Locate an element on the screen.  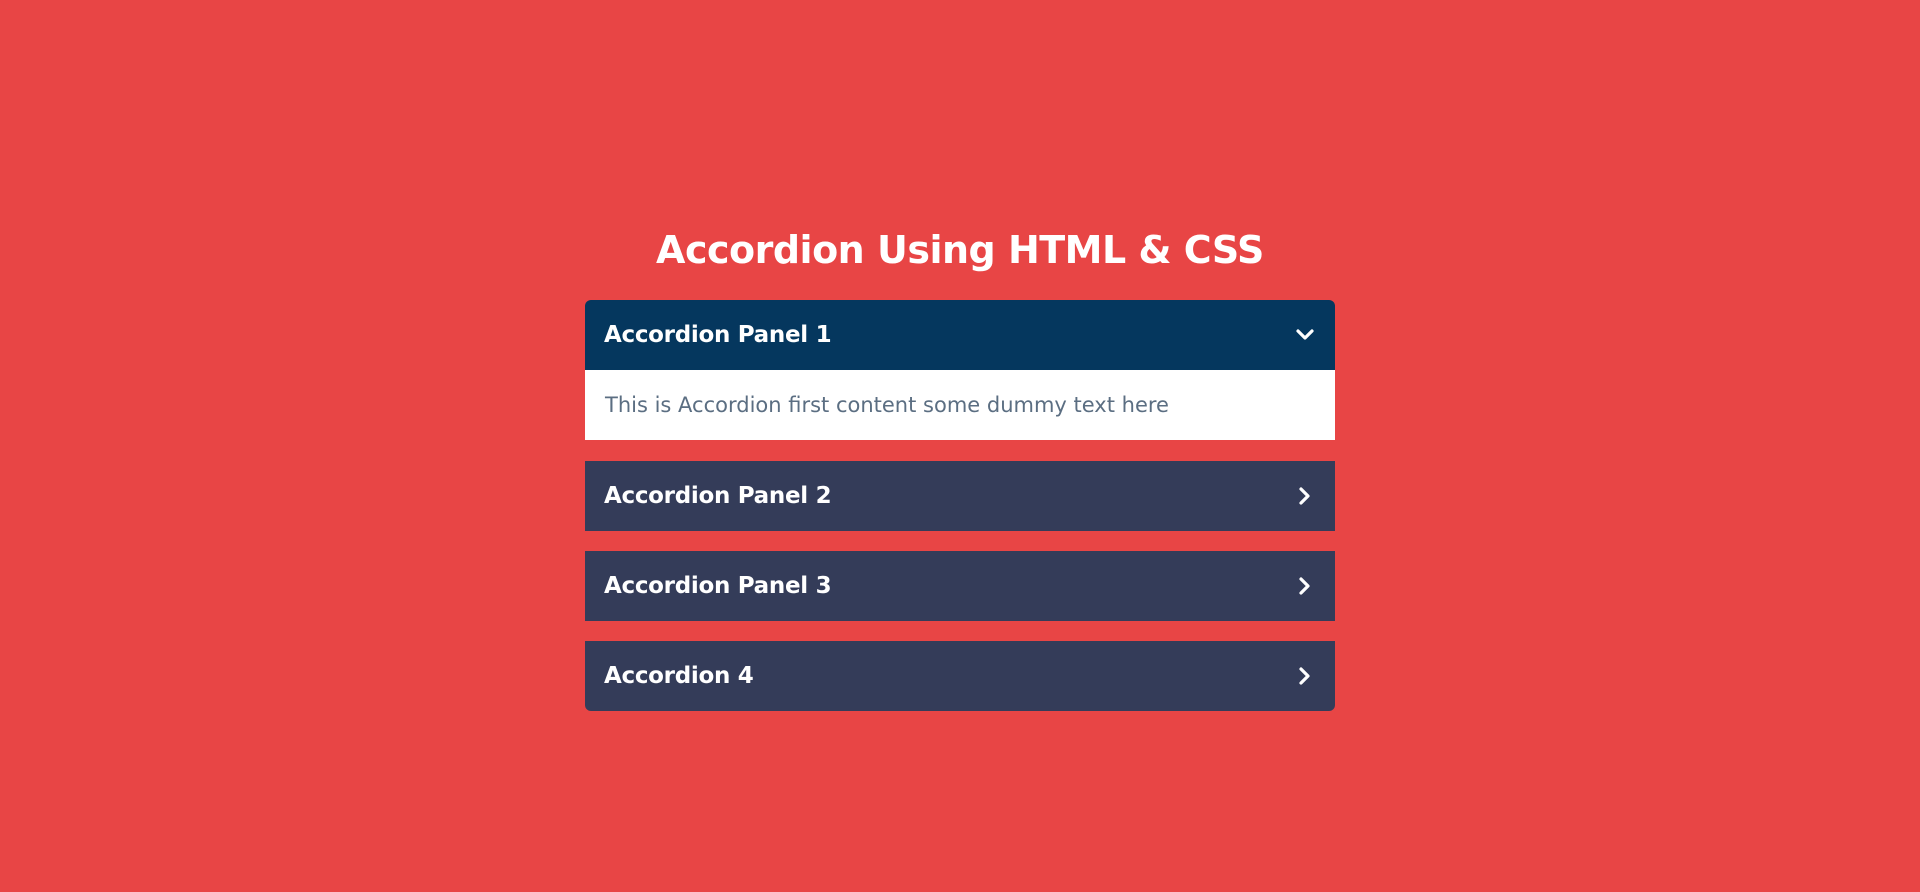
accordion-panel-4: Accordion 4 is located at coordinates (960, 676).